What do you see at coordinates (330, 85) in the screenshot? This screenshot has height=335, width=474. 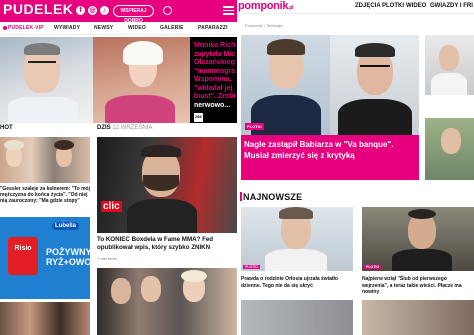 I see `hero-photo: PLOTKI` at bounding box center [330, 85].